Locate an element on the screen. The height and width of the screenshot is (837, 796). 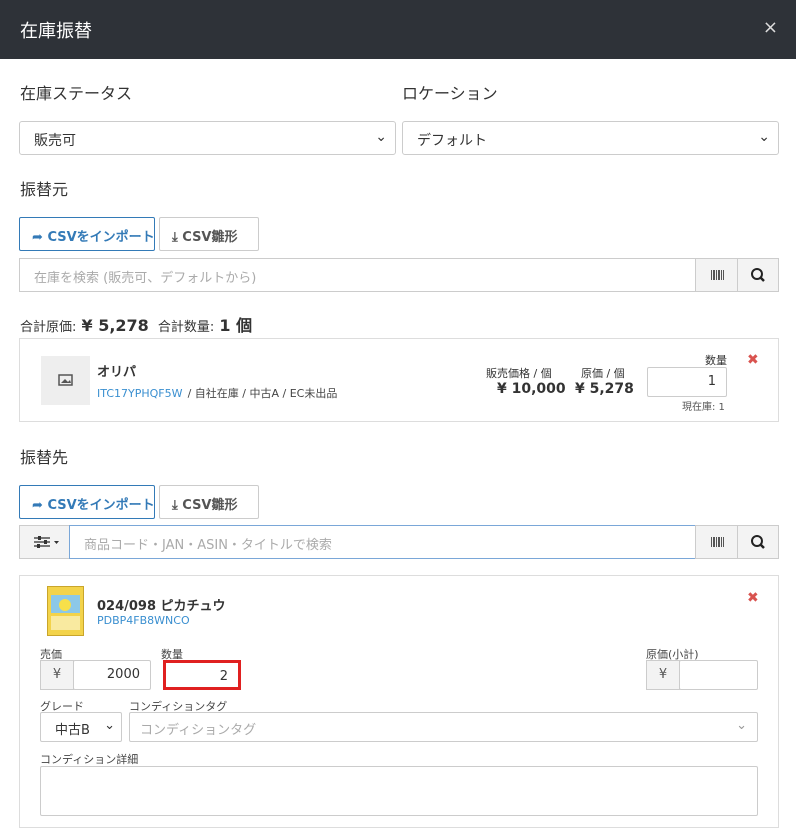
total-qty-label: 合計数量: is located at coordinates (186, 327).